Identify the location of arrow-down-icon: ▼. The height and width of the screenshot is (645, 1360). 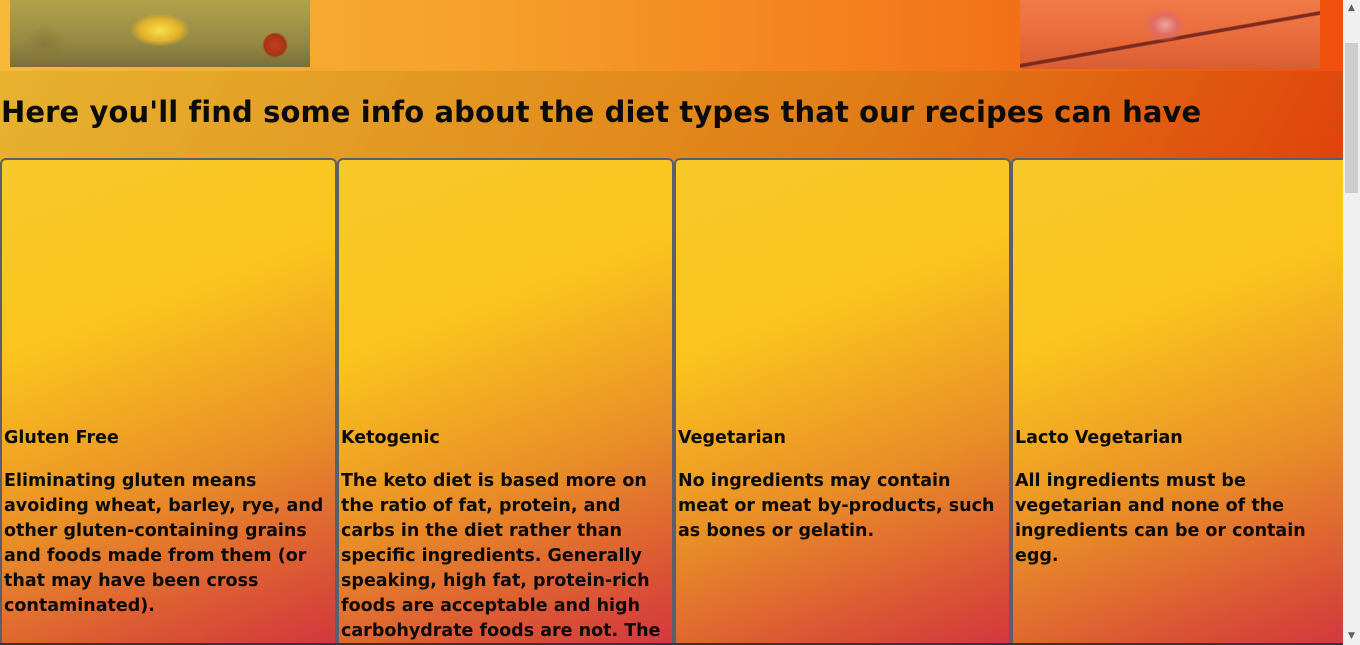
(1351, 636).